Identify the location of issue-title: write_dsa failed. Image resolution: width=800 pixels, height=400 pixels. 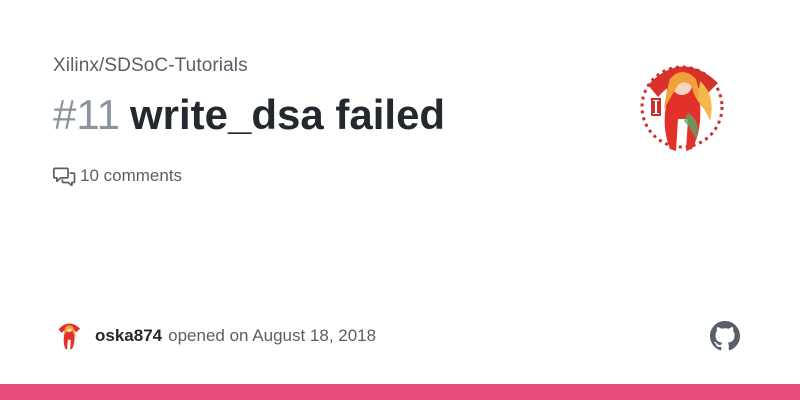
(287, 114).